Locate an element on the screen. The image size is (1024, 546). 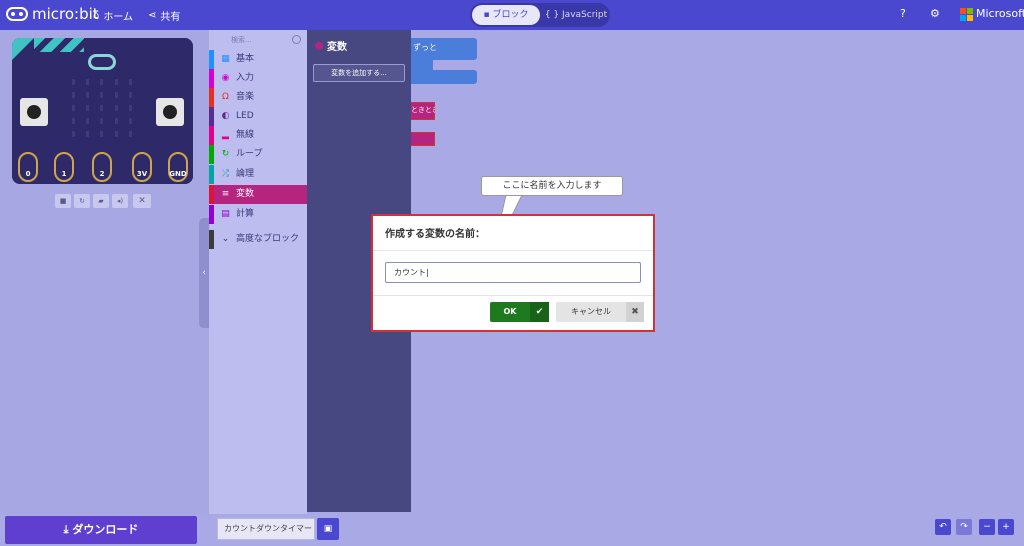
chevron-down-icon: ⌄ is located at coordinates (225, 239).